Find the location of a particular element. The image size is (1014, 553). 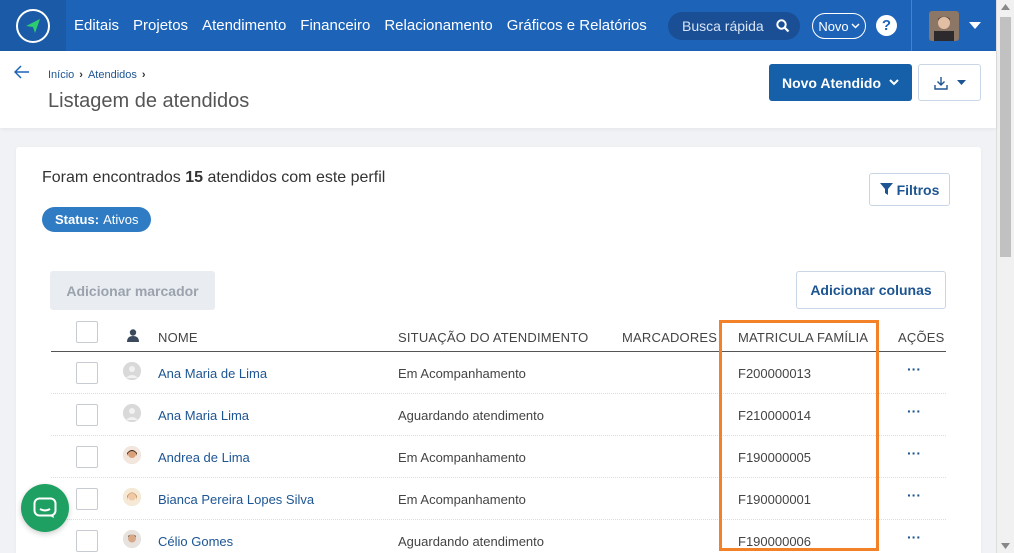

attendee-name-link: Ana Maria Lima is located at coordinates (203, 415).